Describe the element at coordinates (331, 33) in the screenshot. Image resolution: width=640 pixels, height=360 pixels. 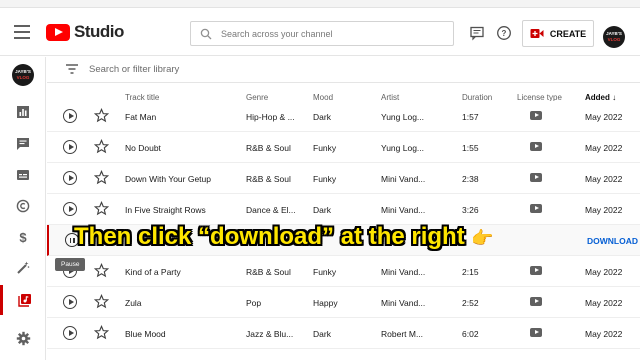
I see `channel-search-input` at that location.